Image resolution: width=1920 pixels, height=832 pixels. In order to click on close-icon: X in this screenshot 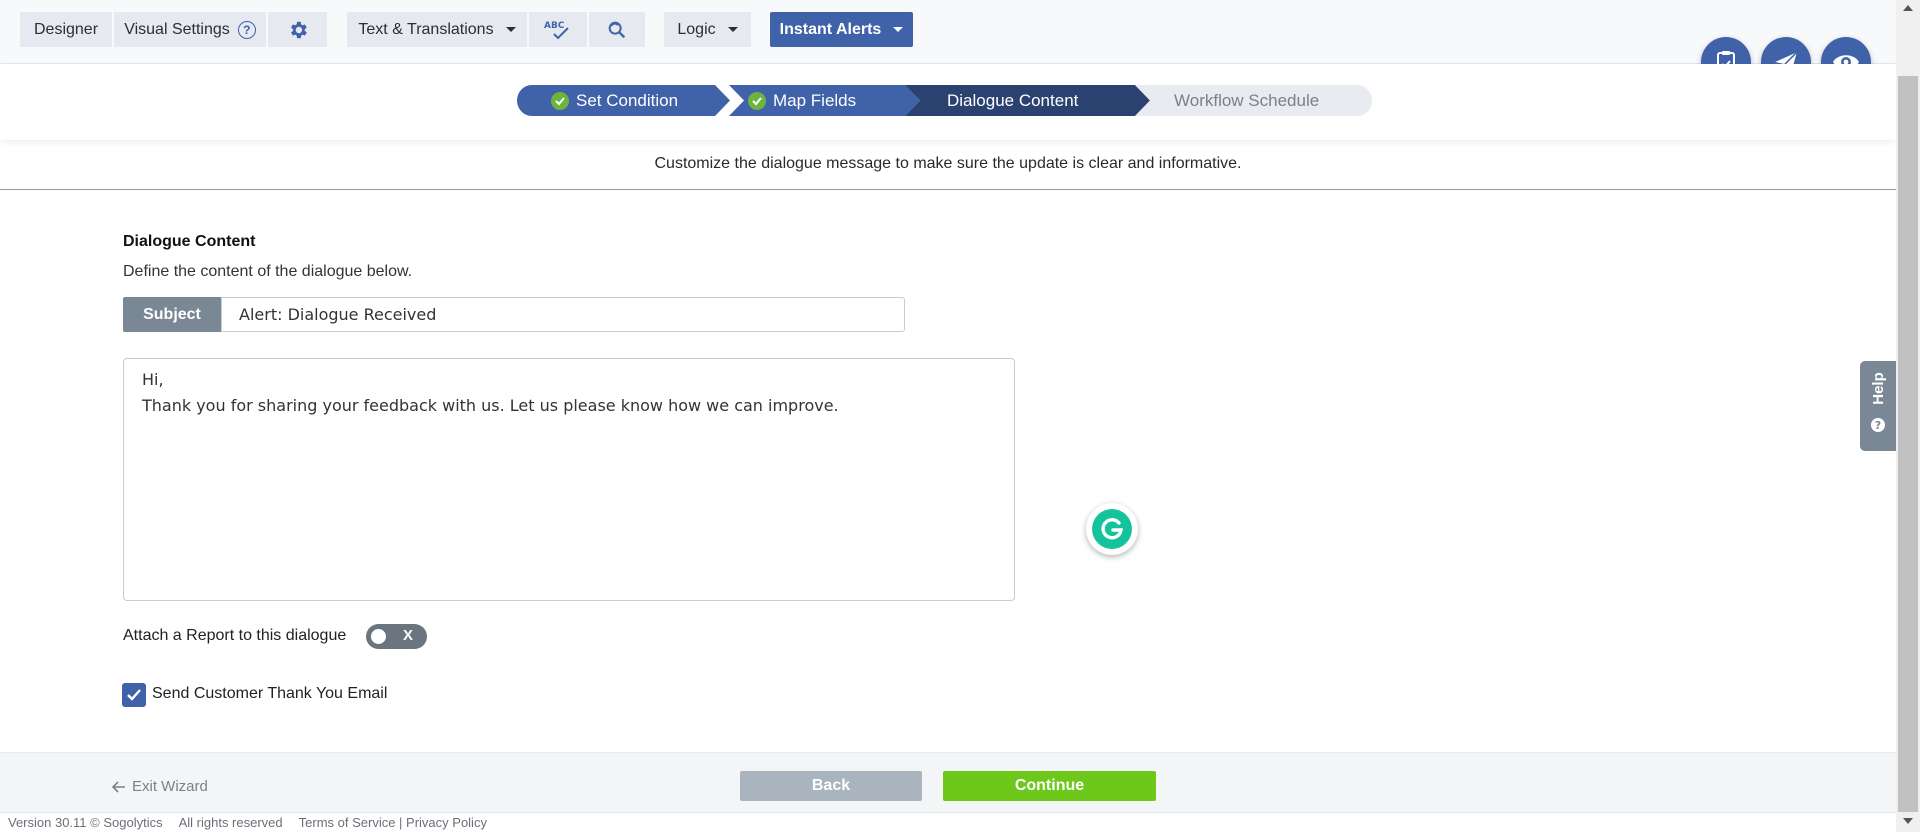, I will do `click(408, 635)`.